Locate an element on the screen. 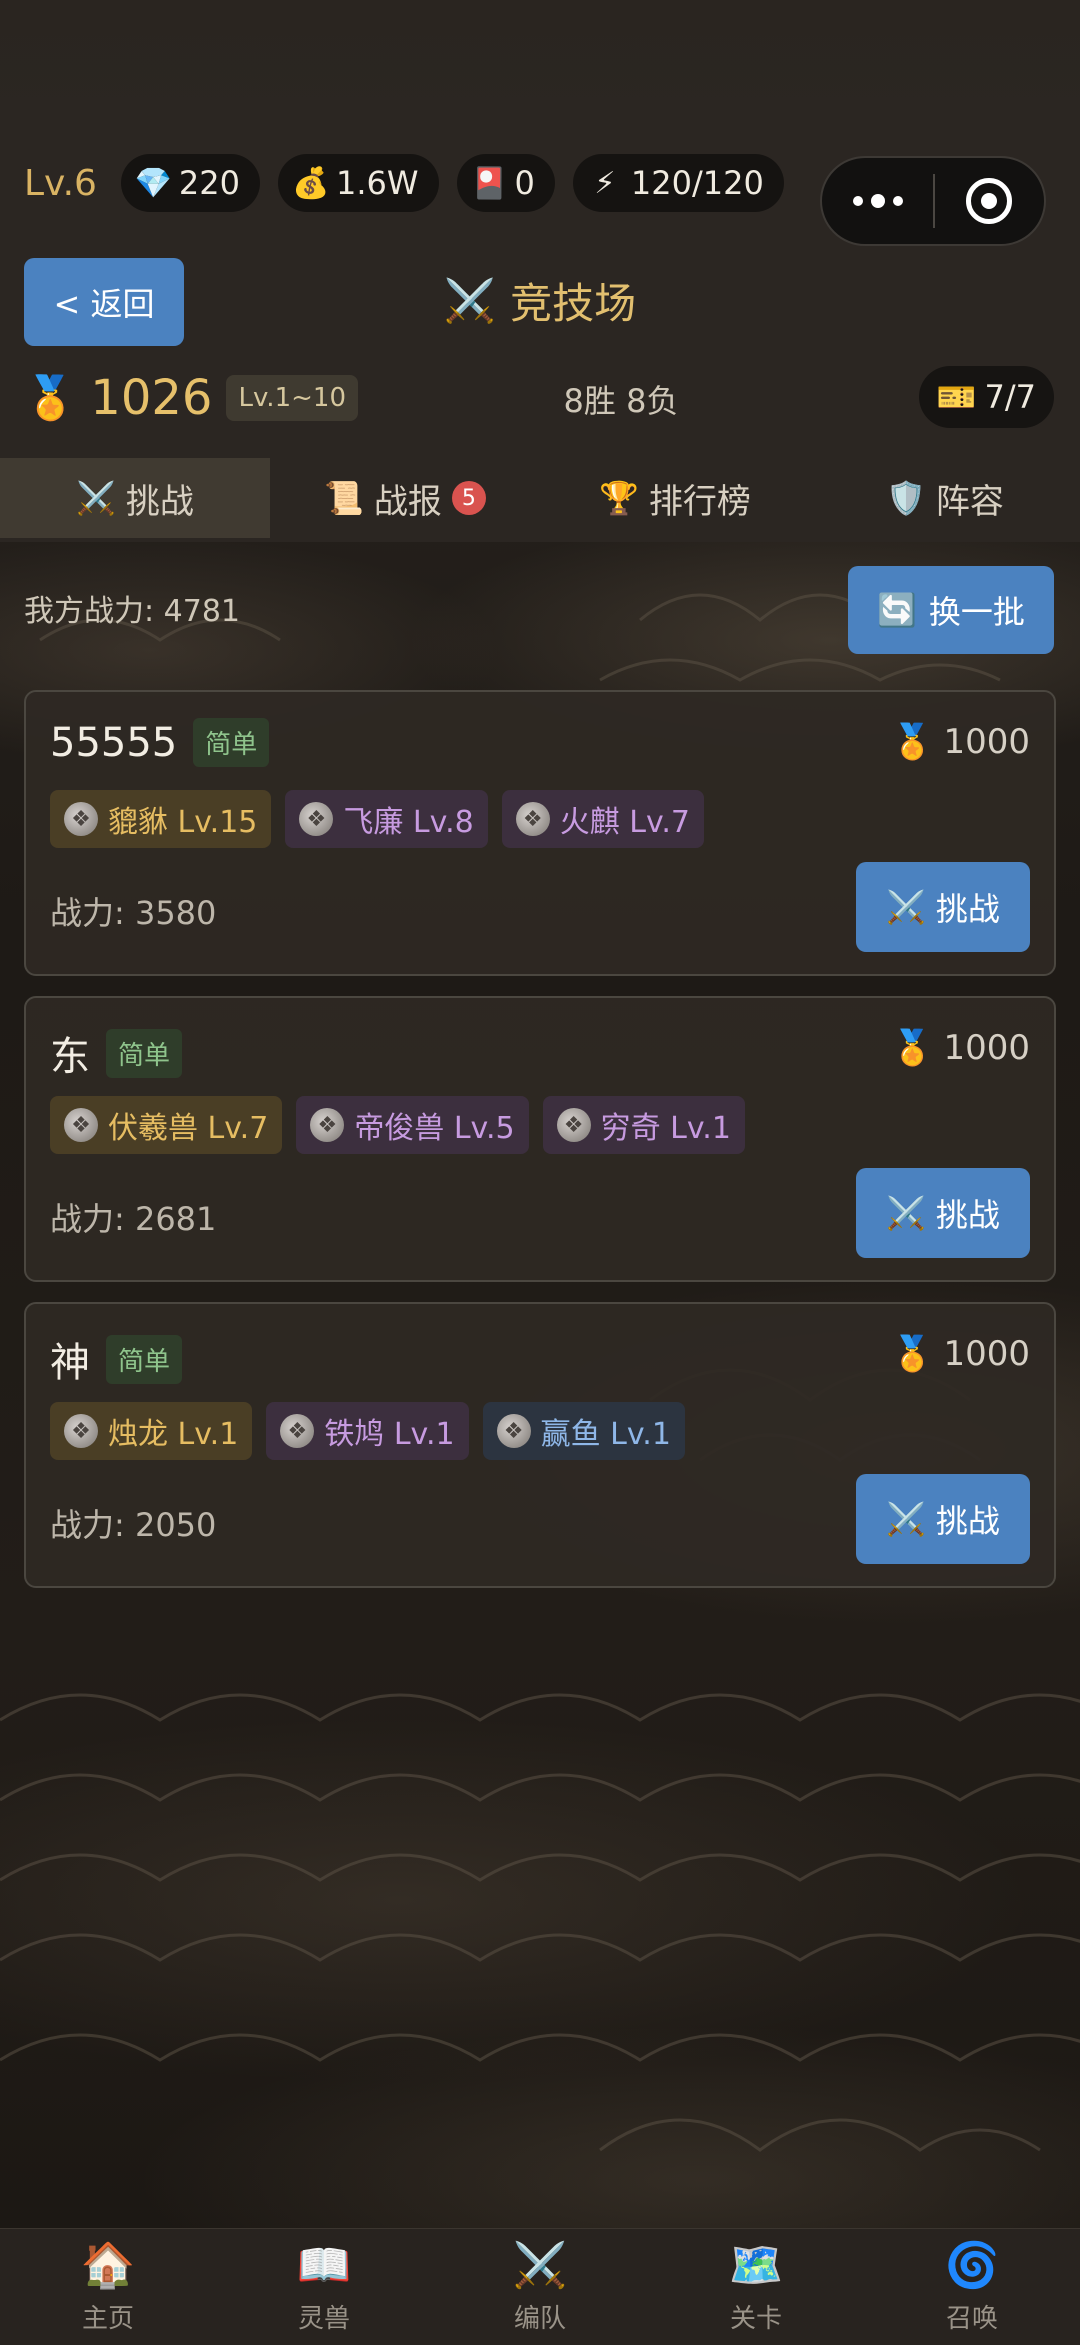 This screenshot has width=1080, height=2345. shield-icon: 🛡️ is located at coordinates (906, 498).